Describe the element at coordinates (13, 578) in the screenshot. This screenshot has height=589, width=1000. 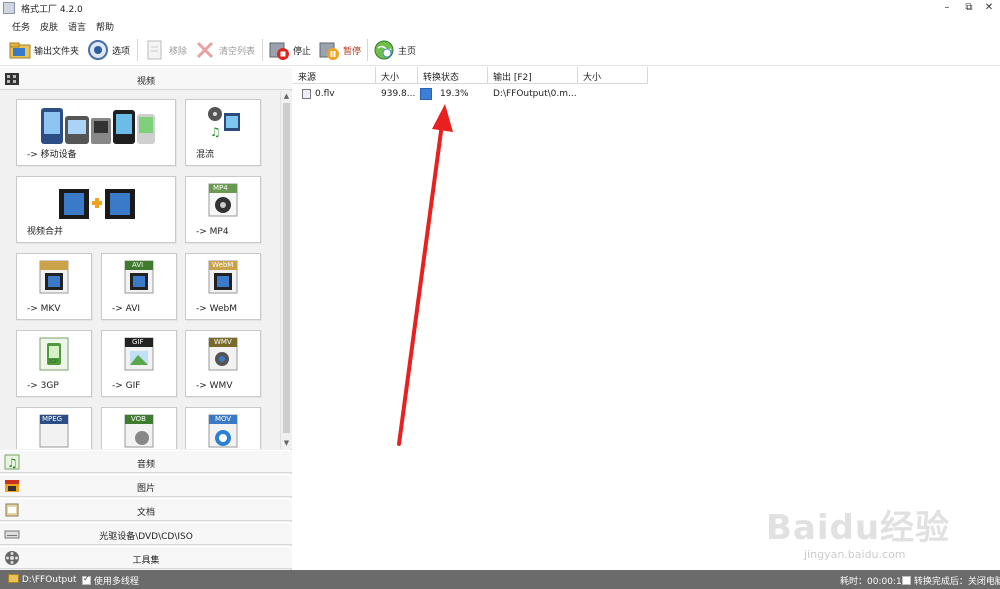
I see `small-folder-icon` at that location.